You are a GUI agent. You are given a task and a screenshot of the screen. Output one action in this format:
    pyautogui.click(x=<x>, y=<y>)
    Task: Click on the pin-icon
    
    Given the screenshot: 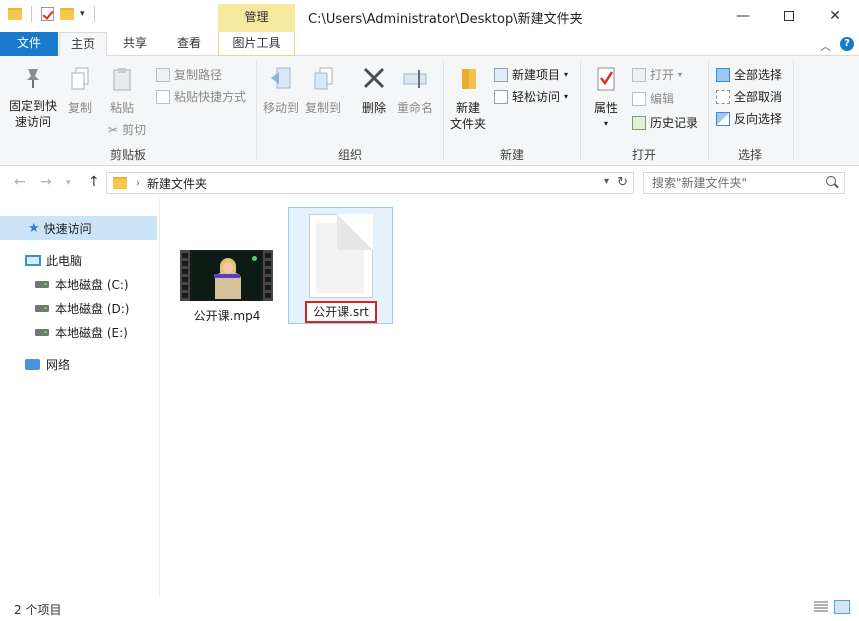 What is the action you would take?
    pyautogui.click(x=33, y=78)
    